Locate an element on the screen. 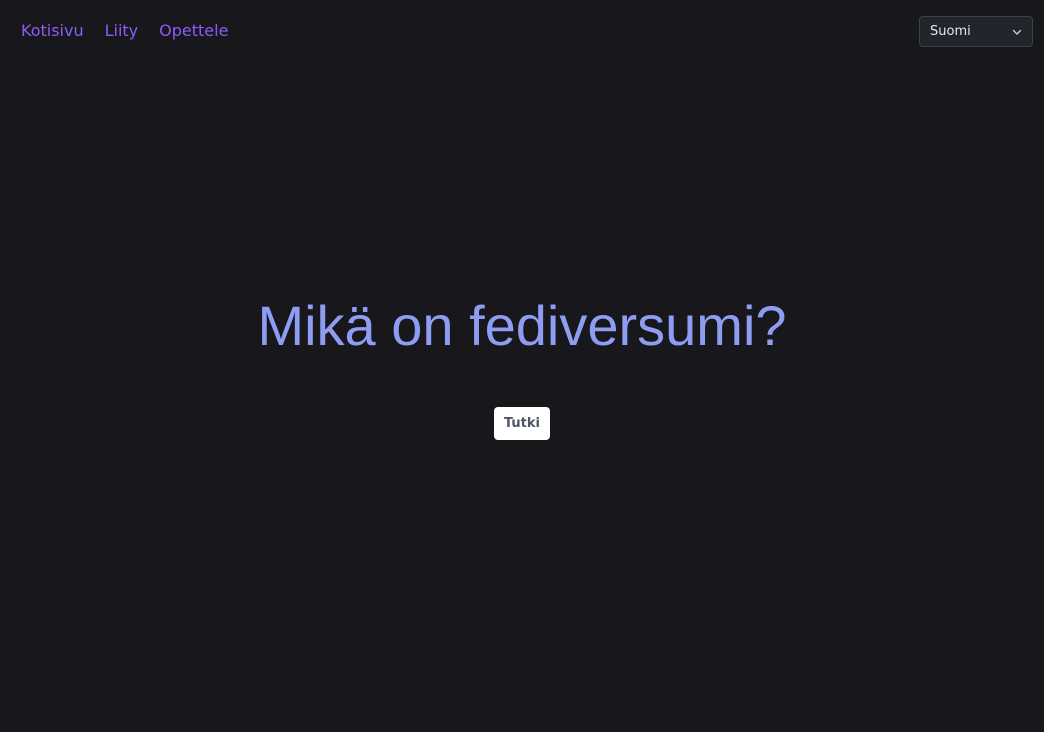  language-select-value: Suomi is located at coordinates (950, 31).